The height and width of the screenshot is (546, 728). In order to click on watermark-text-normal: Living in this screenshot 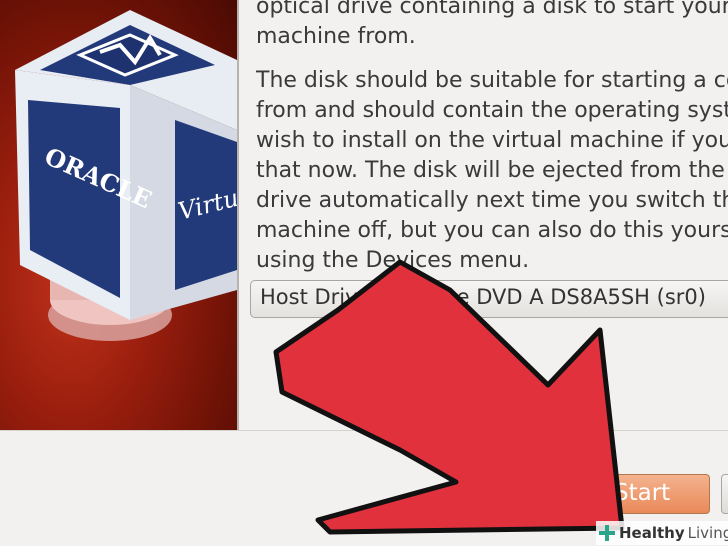, I will do `click(707, 533)`.